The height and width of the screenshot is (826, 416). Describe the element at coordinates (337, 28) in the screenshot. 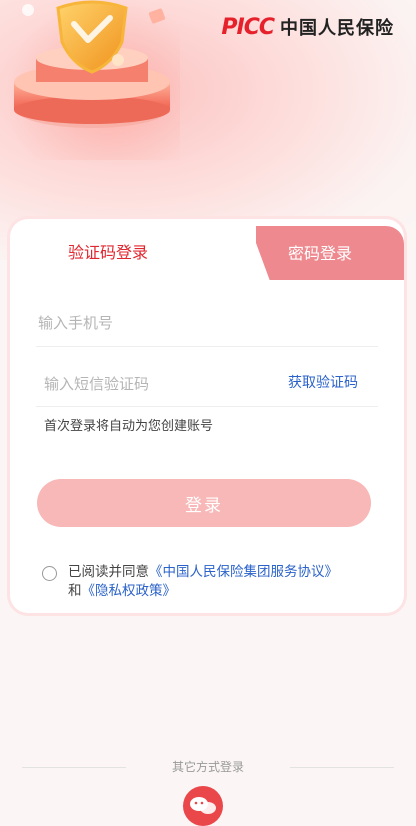

I see `logo-company-name: 中国人民保险` at that location.